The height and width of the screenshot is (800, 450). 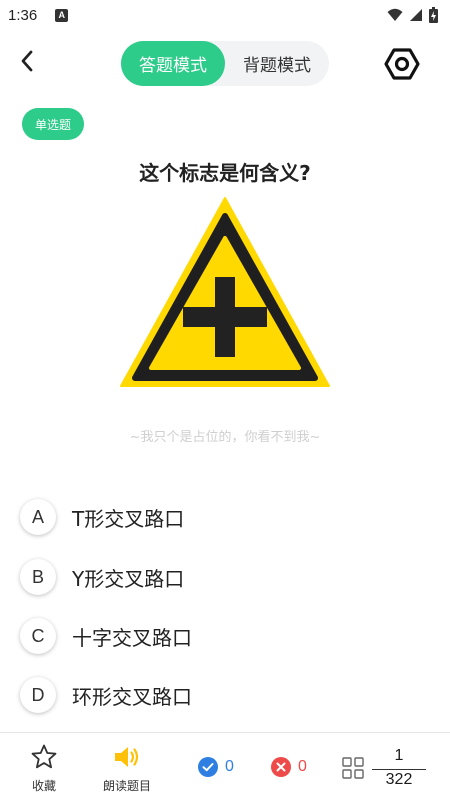 What do you see at coordinates (225, 15) in the screenshot?
I see `status-bar: 1:36 A` at bounding box center [225, 15].